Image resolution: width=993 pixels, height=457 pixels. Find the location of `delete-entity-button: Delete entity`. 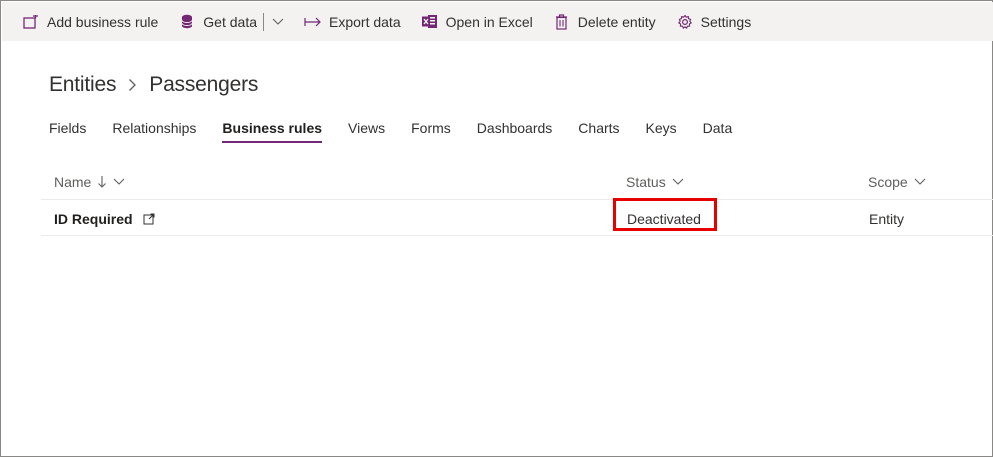

delete-entity-button: Delete entity is located at coordinates (604, 22).